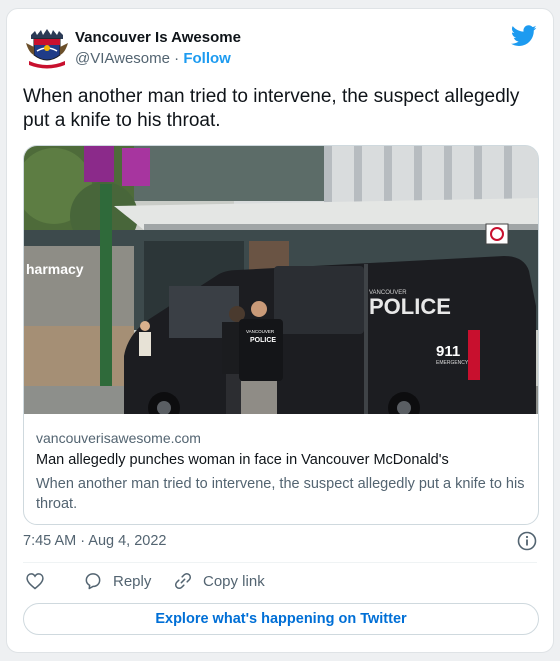  What do you see at coordinates (122, 58) in the screenshot?
I see `account-handle: @VIAwesome` at bounding box center [122, 58].